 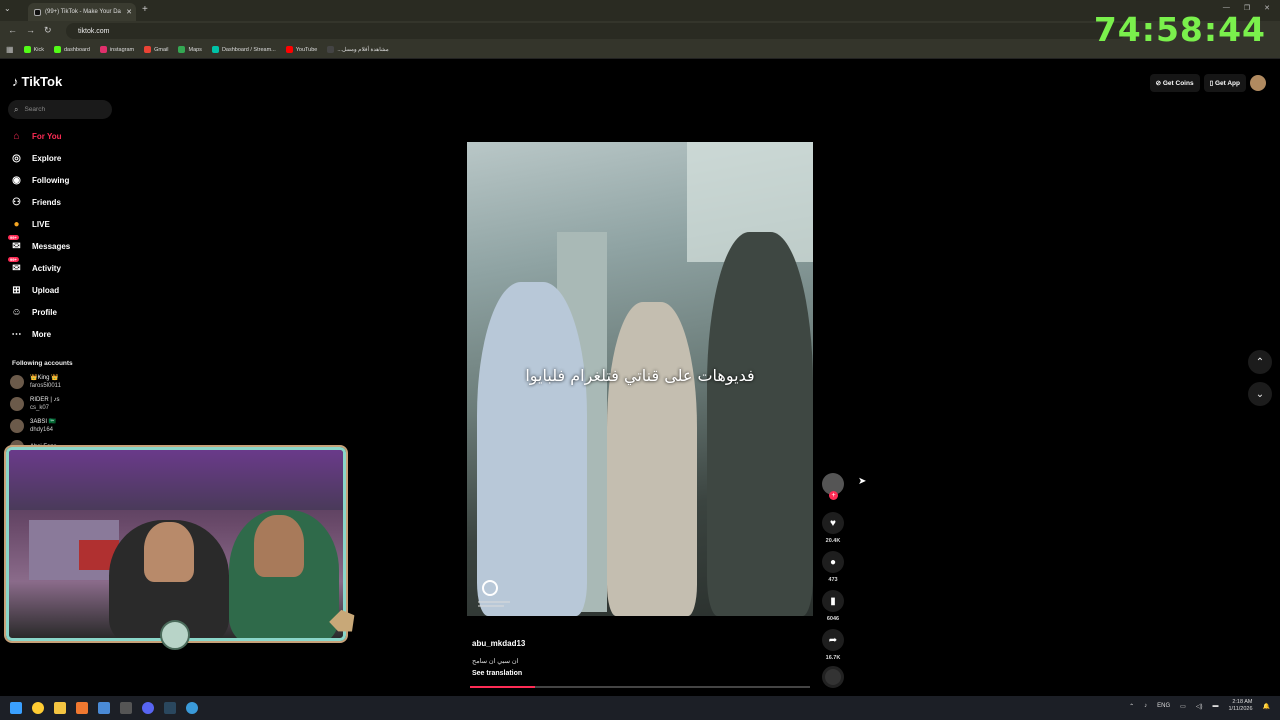 I want to click on top-right-actions: ⊘ Get Coins ▯ Get App, so click(x=1207, y=83).